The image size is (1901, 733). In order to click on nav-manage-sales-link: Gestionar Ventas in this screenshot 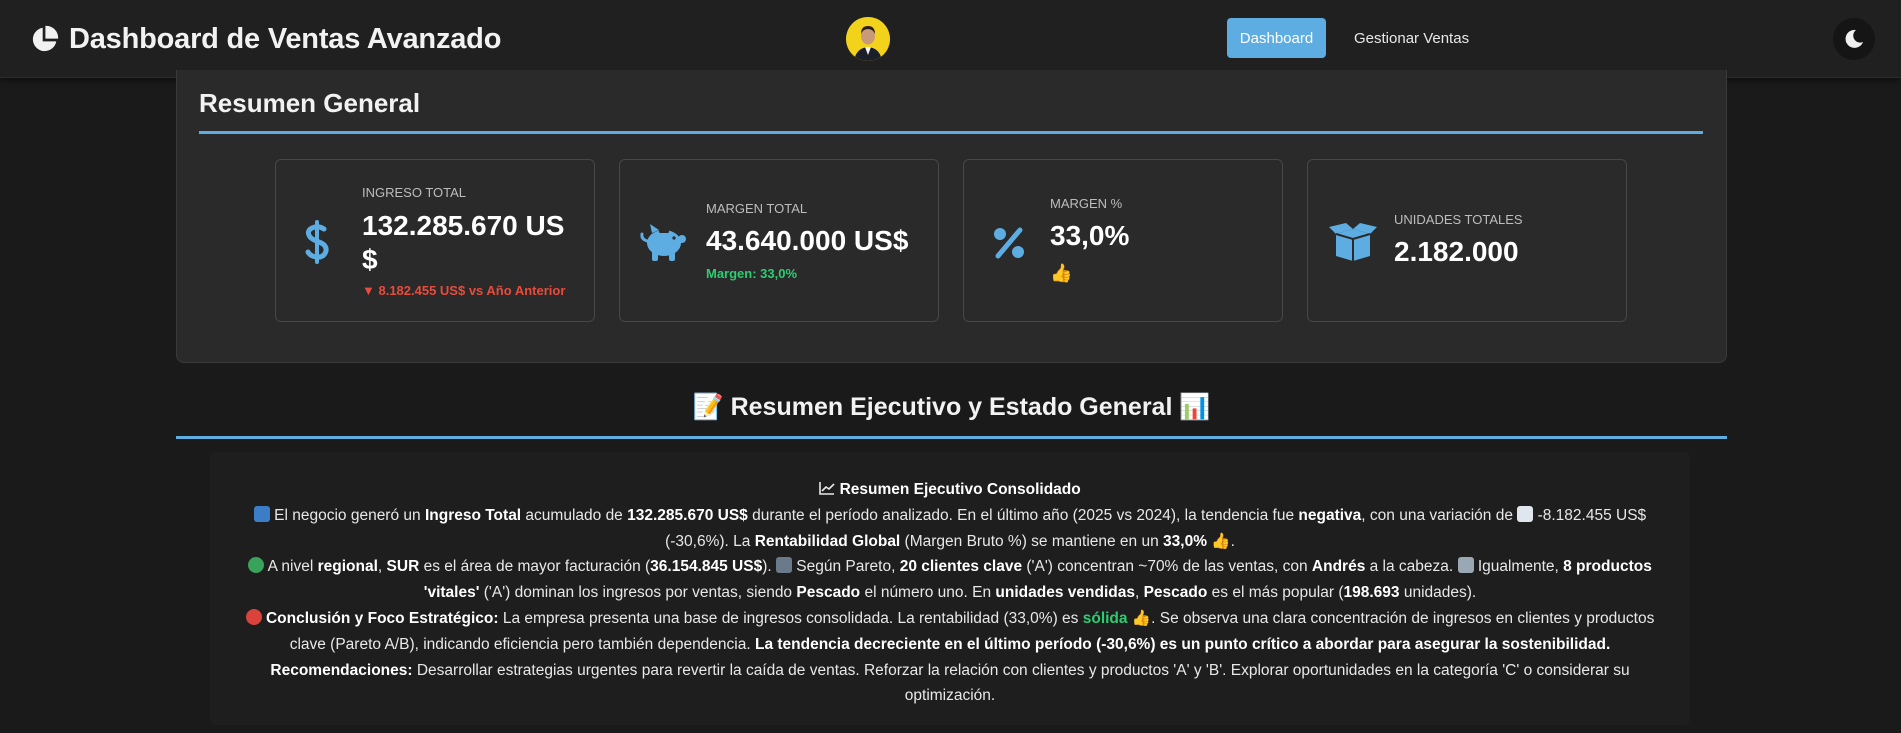, I will do `click(1411, 38)`.